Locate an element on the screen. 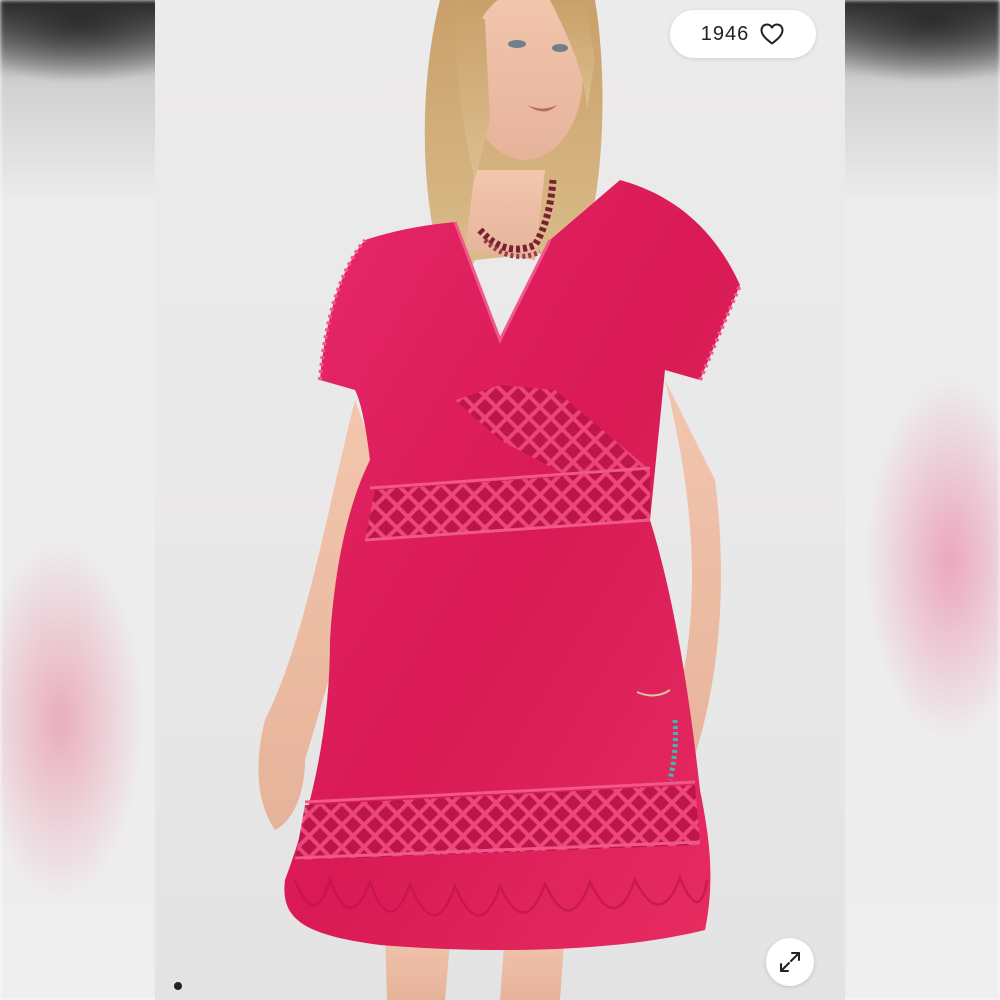  expand-arrows-icon is located at coordinates (790, 962).